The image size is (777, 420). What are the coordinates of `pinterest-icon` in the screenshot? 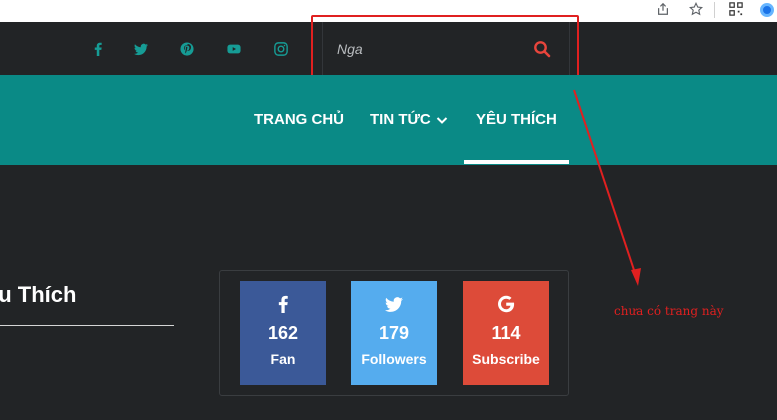 It's located at (187, 50).